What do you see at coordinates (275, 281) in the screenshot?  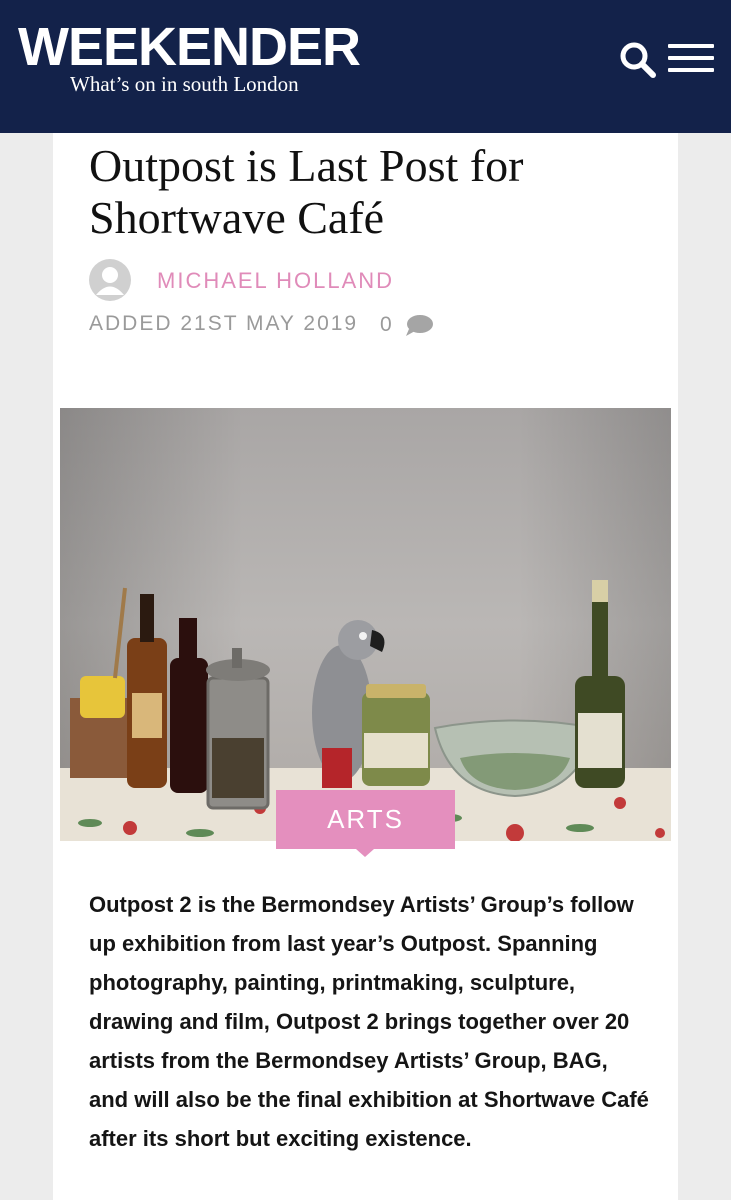 I see `author-link: MICHAEL HOLLAND` at bounding box center [275, 281].